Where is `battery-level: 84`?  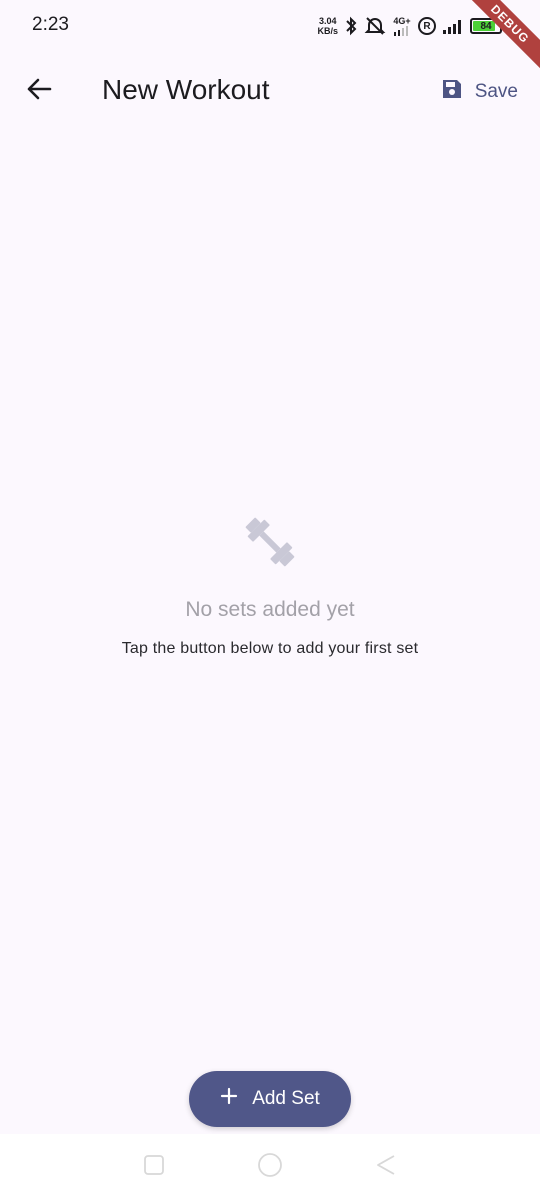 battery-level: 84 is located at coordinates (486, 26).